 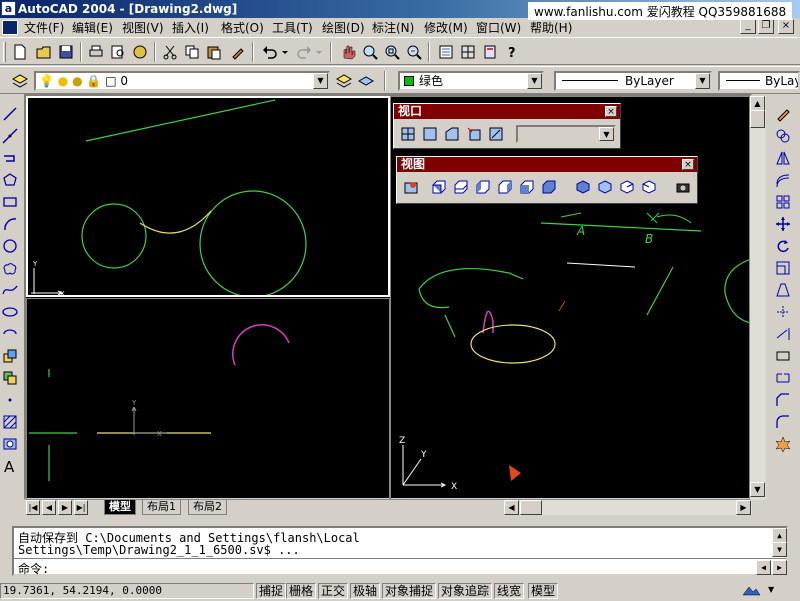 I want to click on array-icon, so click(x=783, y=202).